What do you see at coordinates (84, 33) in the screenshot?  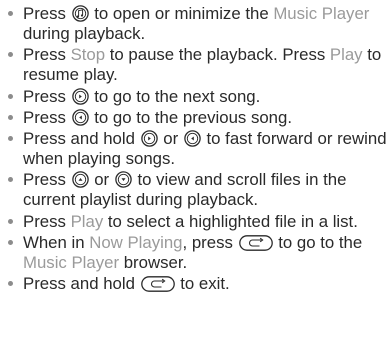 I see `instruction-text: during playback.` at bounding box center [84, 33].